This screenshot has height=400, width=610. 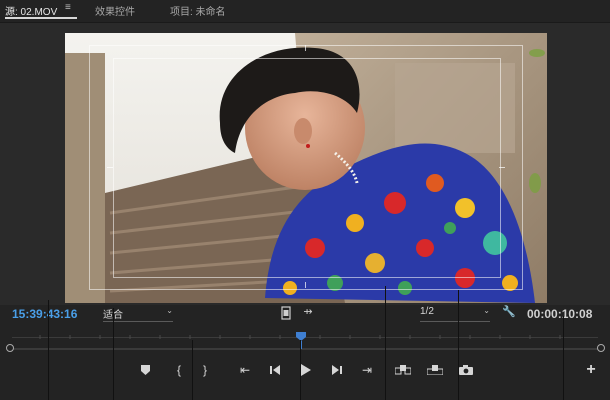 I want to click on resolution-select: 1/2 ⌄, so click(x=455, y=314).